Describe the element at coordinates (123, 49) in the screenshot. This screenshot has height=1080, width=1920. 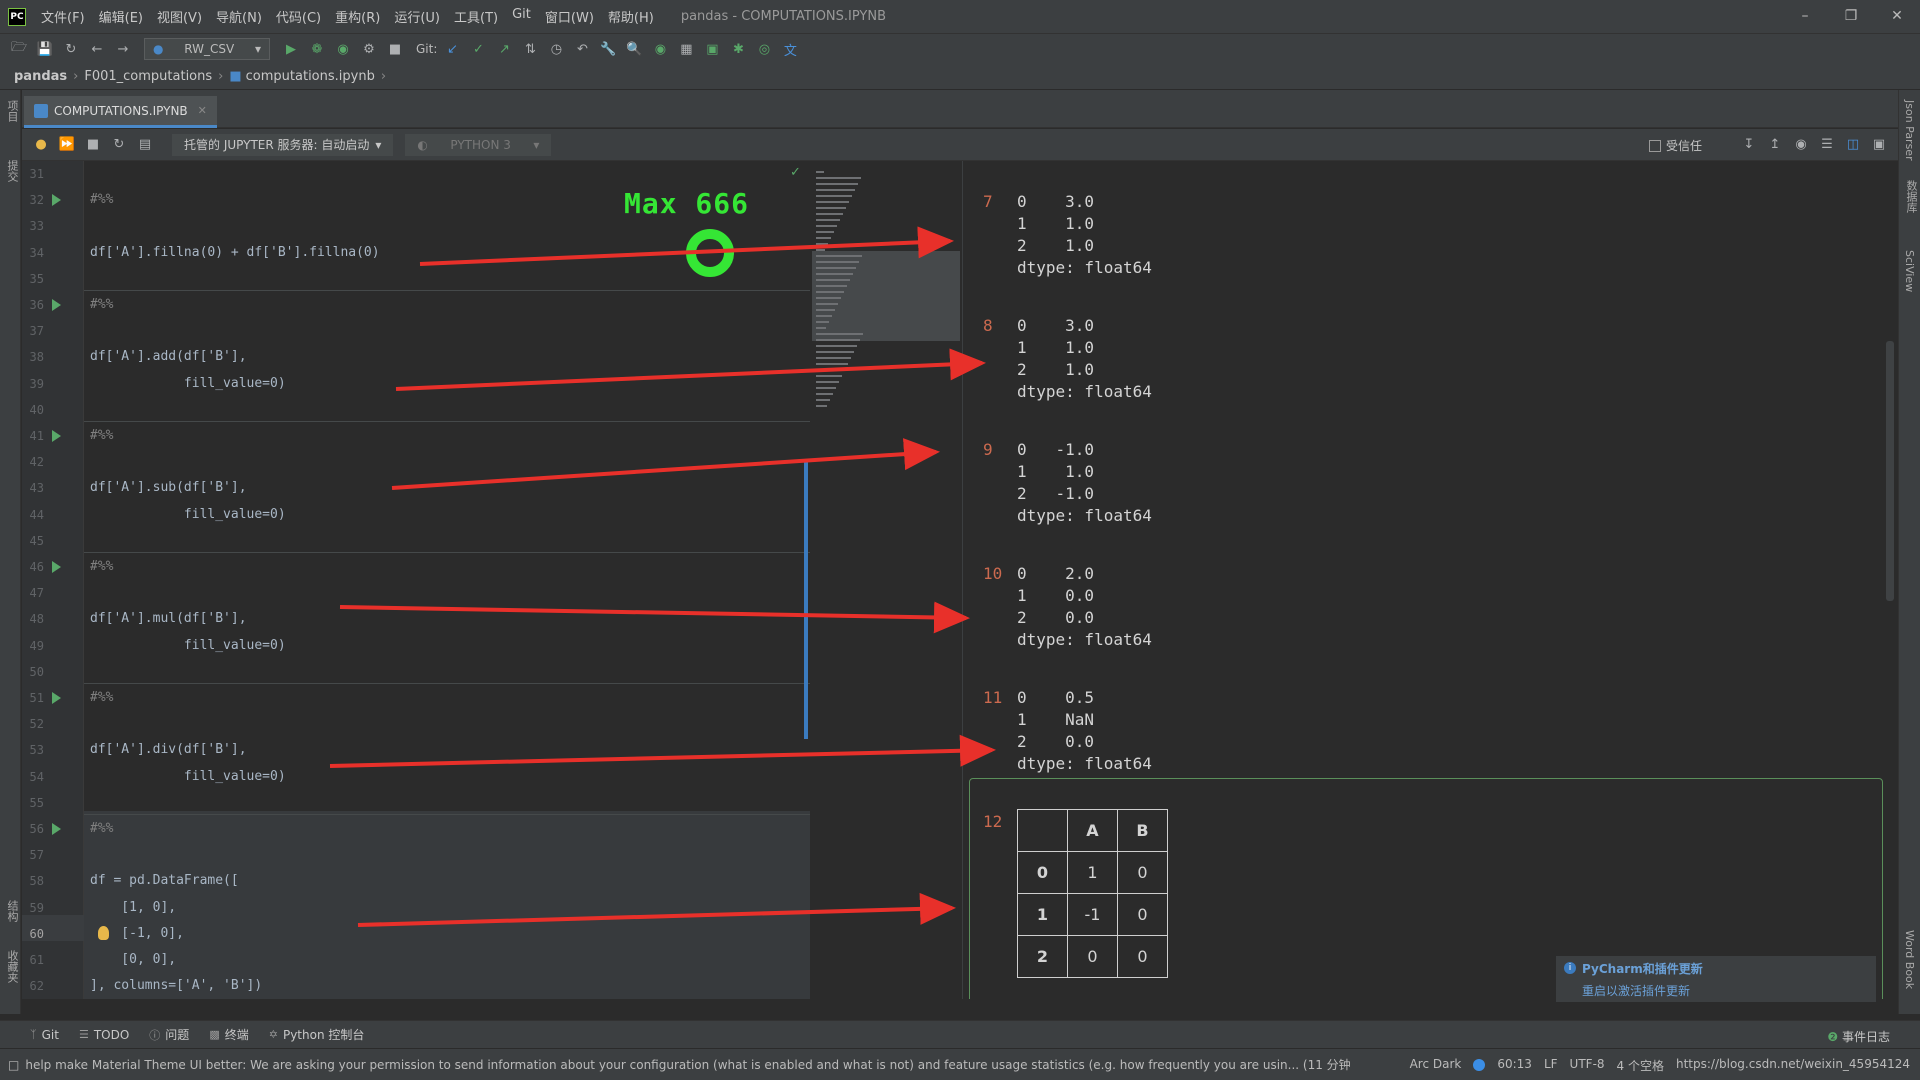
I see `forward-icon: →` at that location.